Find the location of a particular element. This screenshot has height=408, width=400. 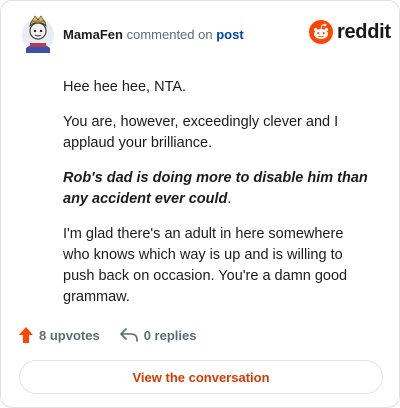

view-conversation-button: View the conversation is located at coordinates (201, 377).